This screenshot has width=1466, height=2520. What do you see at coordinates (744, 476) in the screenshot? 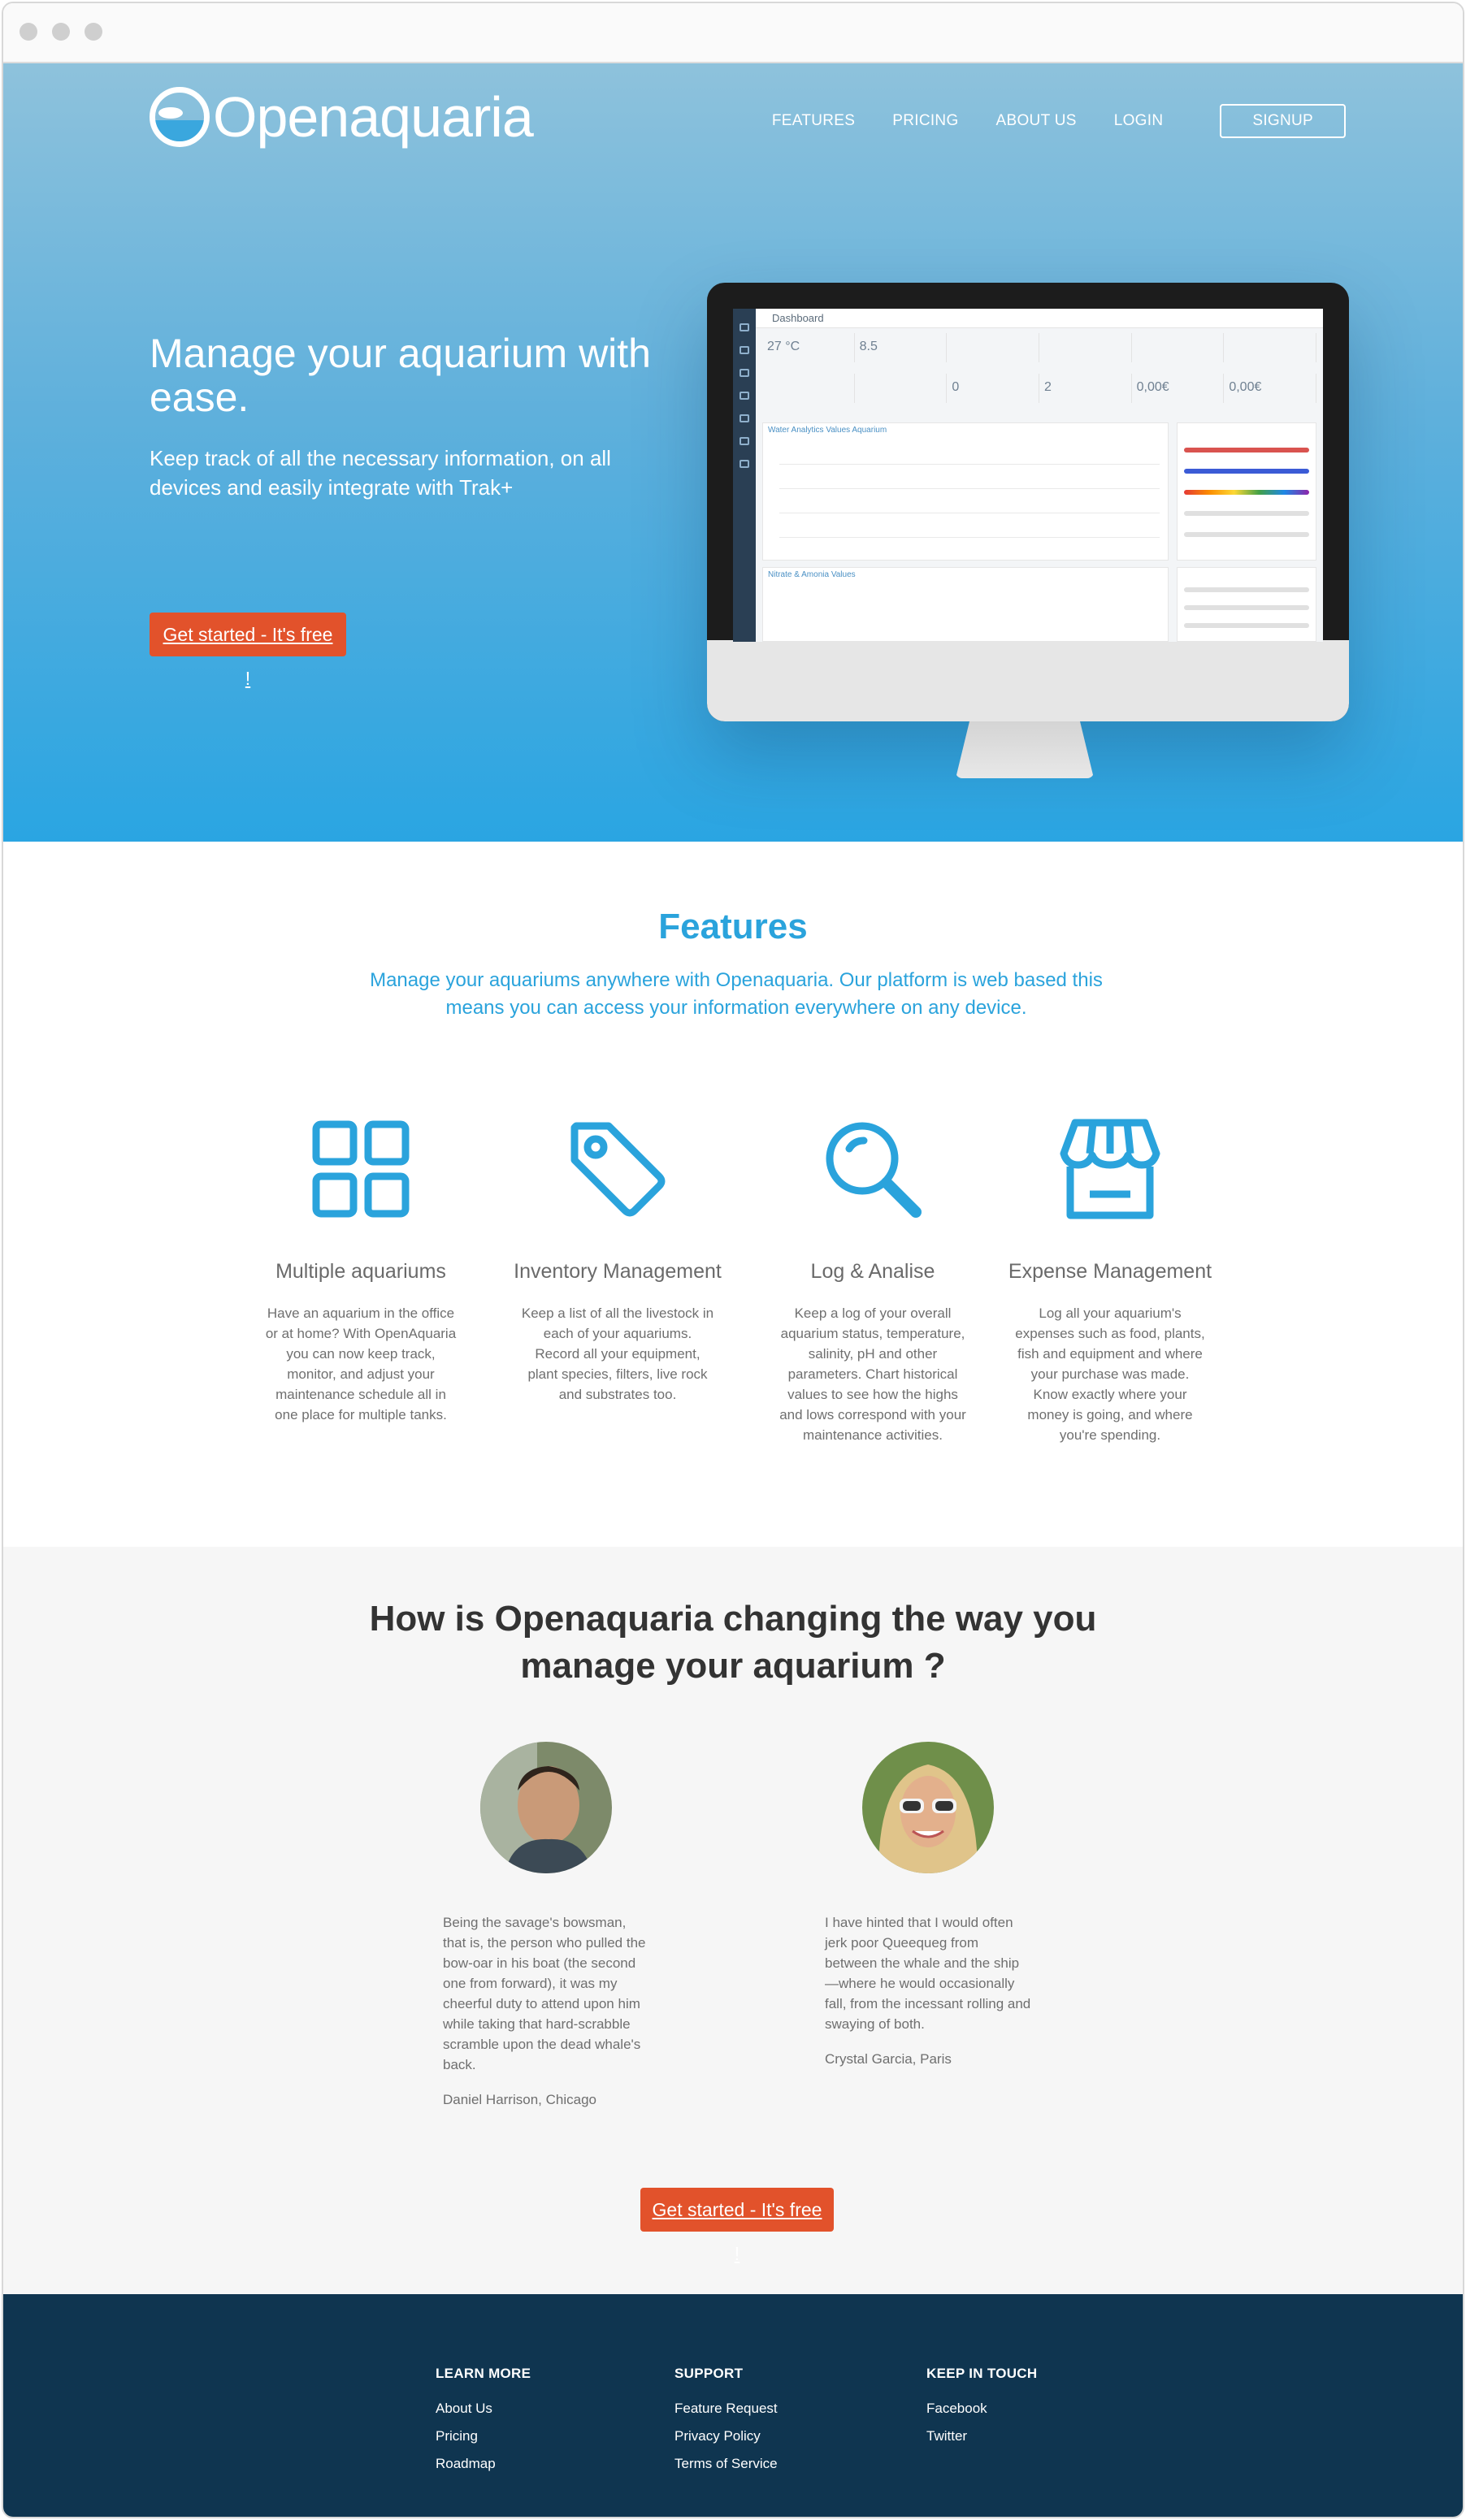
I see `dashboard-sidebar` at bounding box center [744, 476].